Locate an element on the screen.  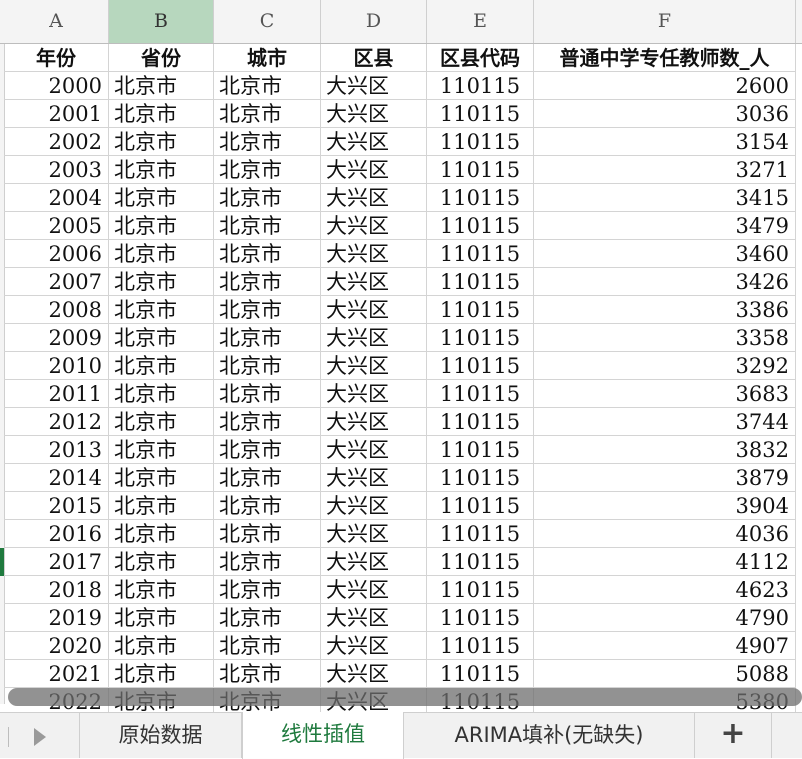
table-cell: 3479 is located at coordinates (665, 226).